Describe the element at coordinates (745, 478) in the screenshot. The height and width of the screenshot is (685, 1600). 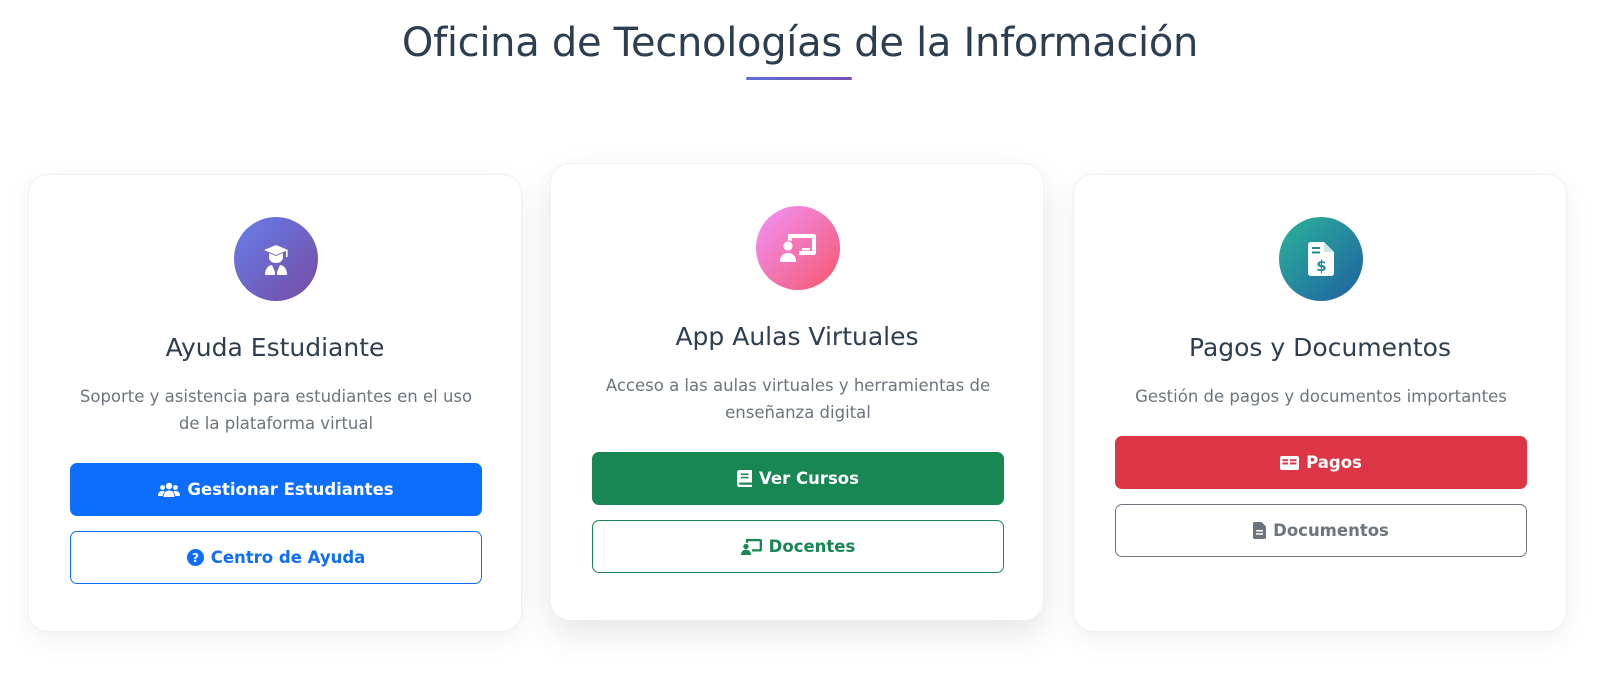
I see `book-icon` at that location.